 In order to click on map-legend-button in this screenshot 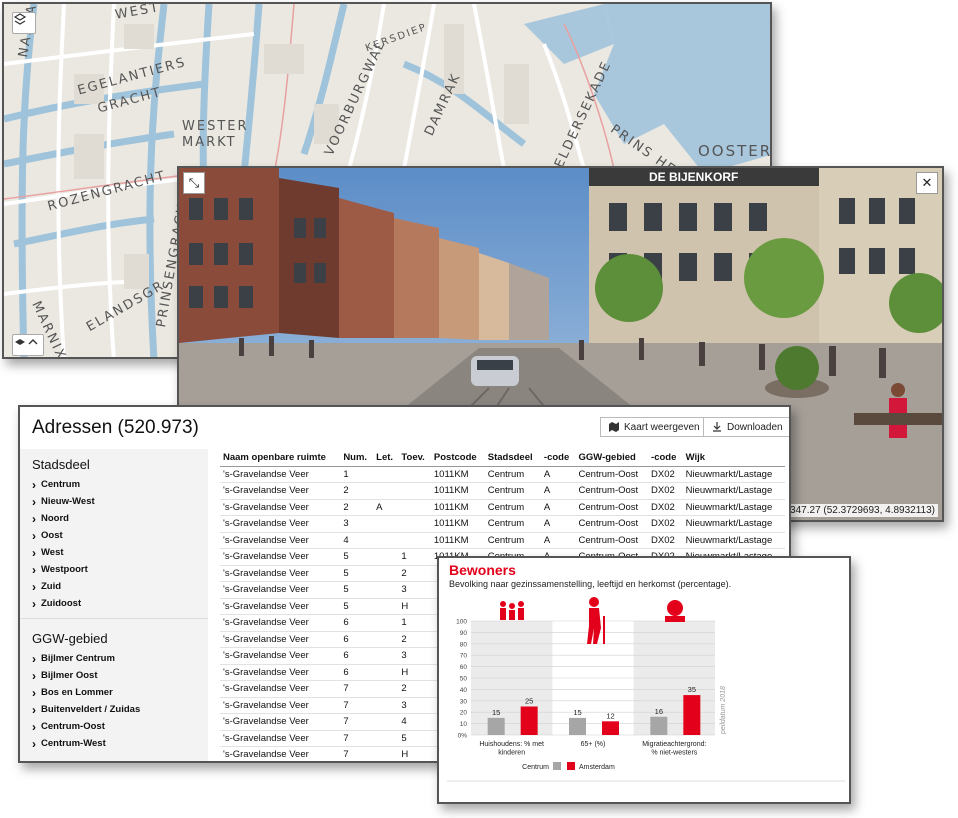, I will do `click(28, 345)`.